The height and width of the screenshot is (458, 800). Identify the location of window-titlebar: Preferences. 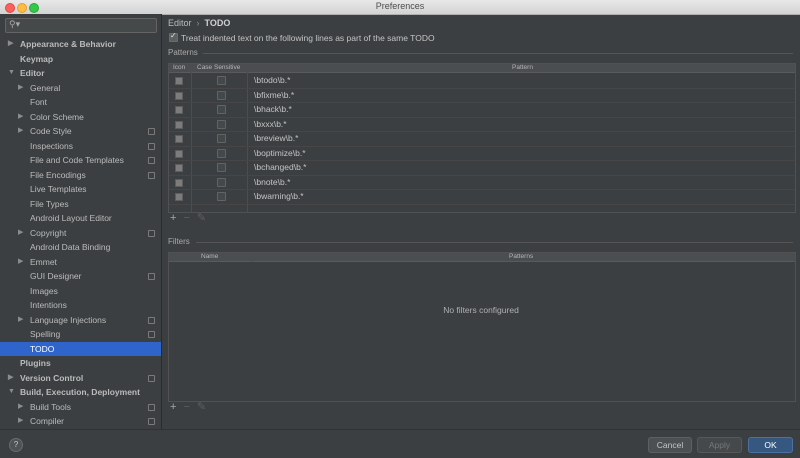
(400, 7).